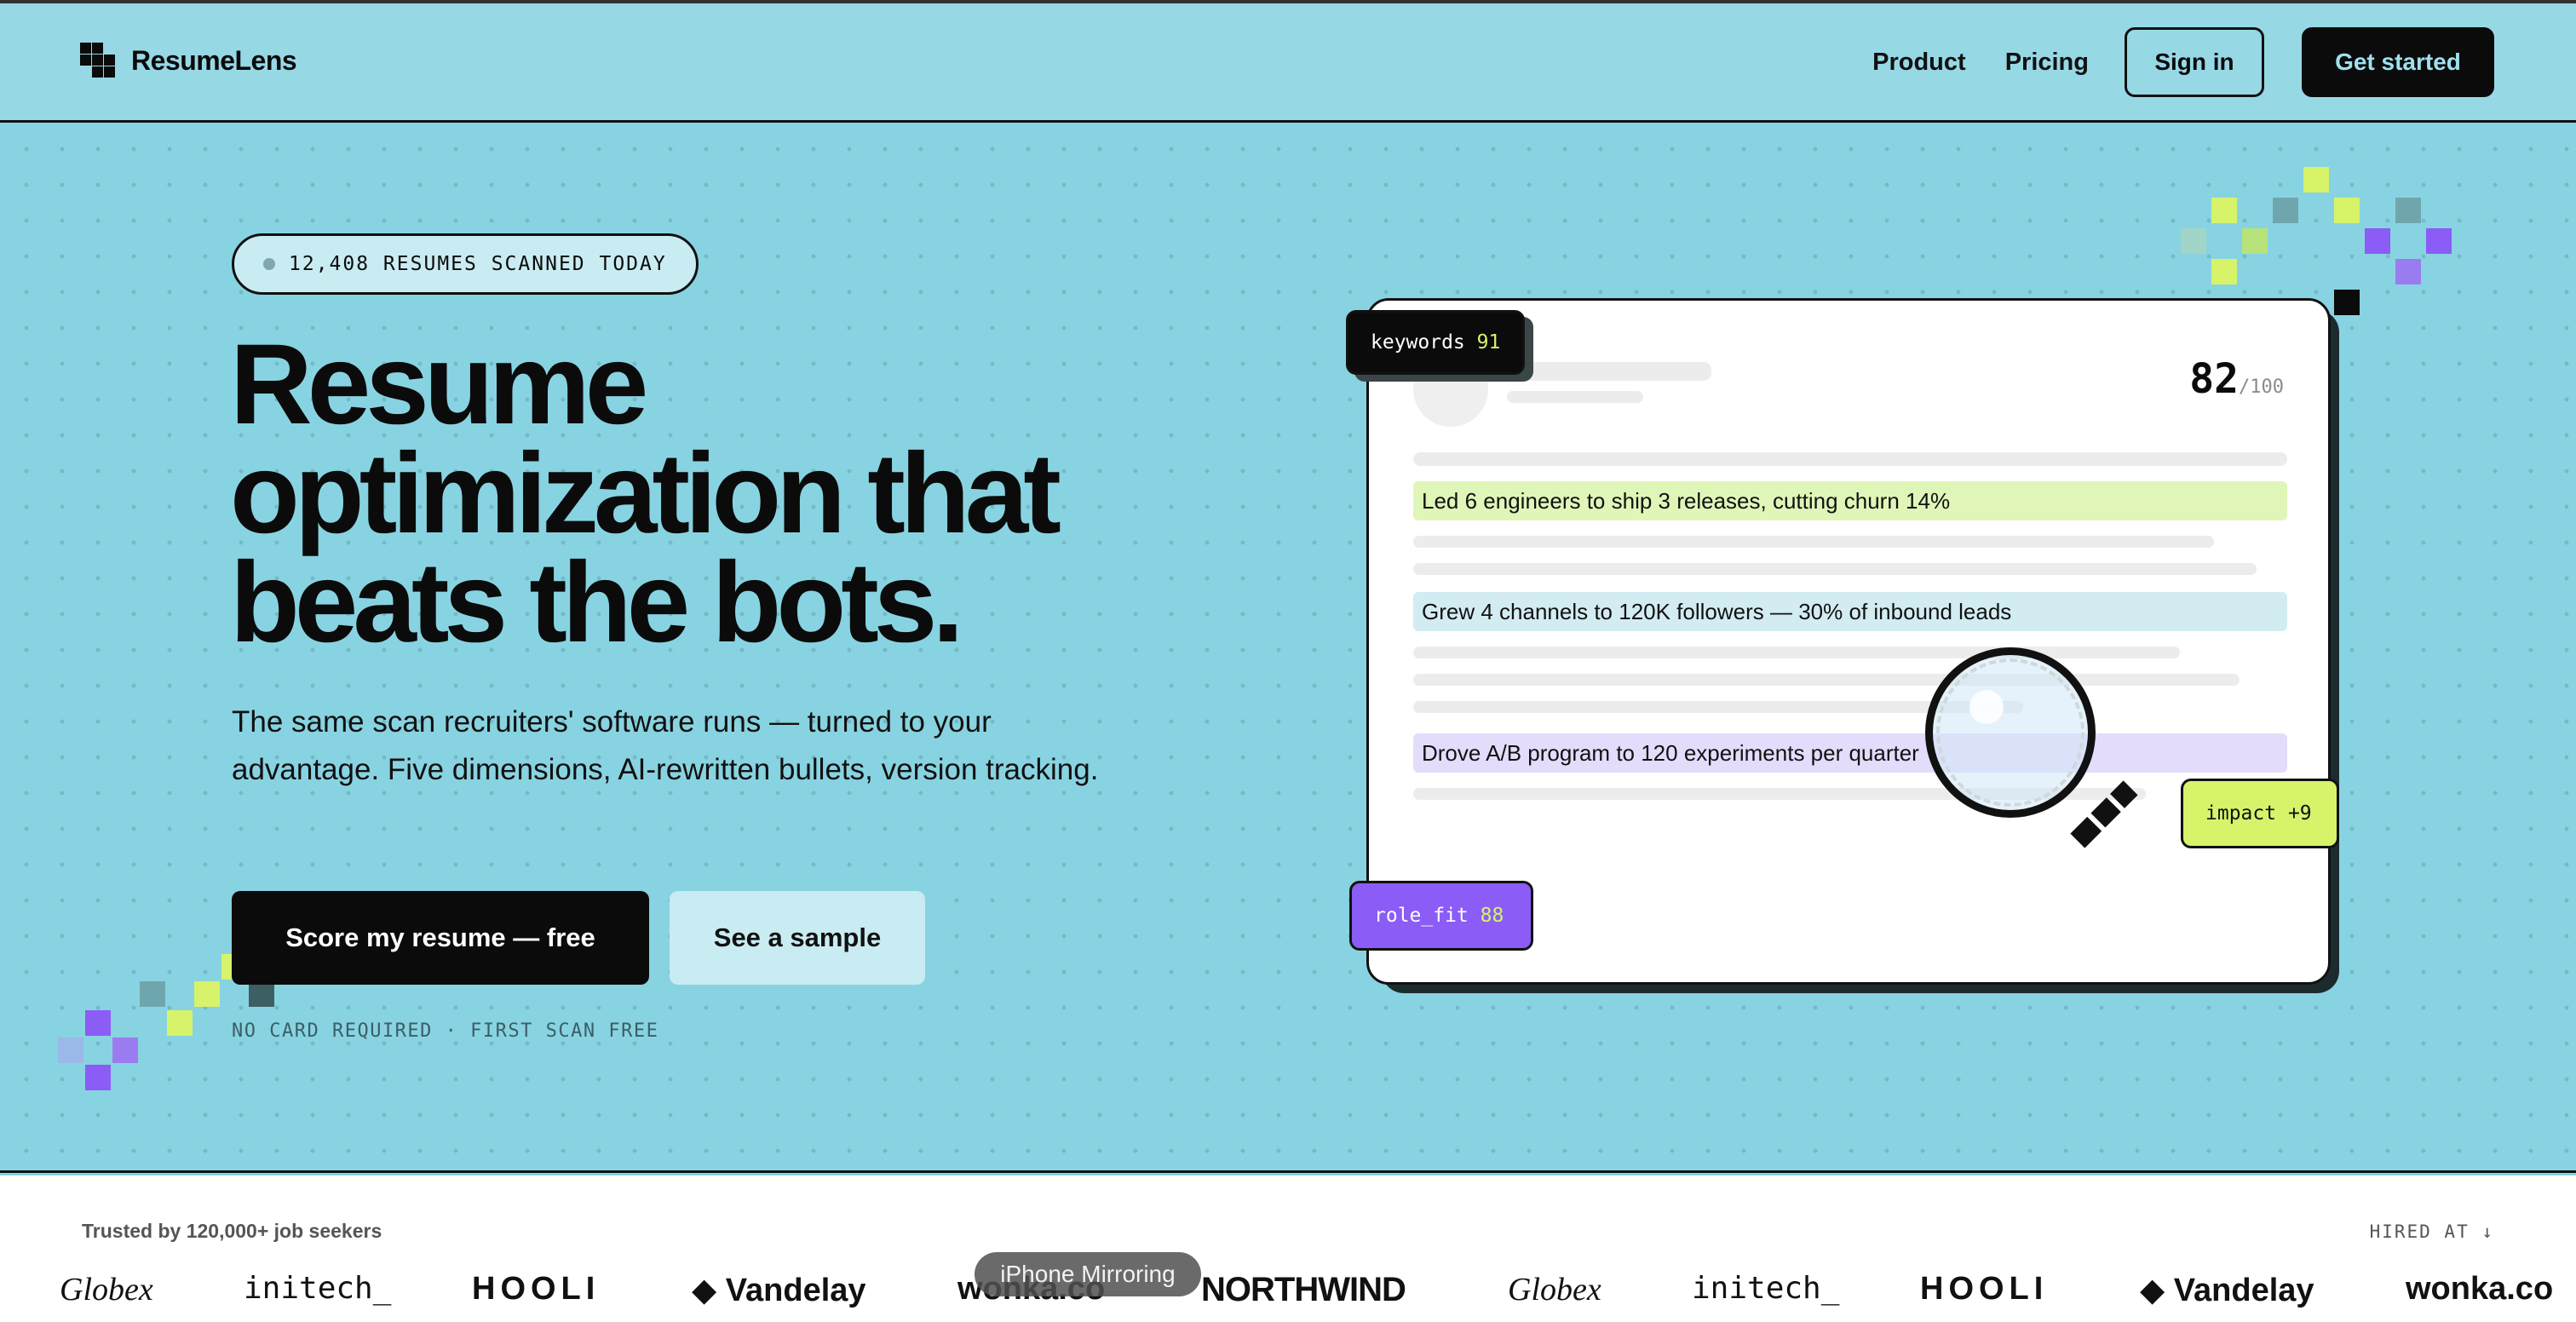  Describe the element at coordinates (2194, 62) in the screenshot. I see `sign-in-button: Sign in` at that location.